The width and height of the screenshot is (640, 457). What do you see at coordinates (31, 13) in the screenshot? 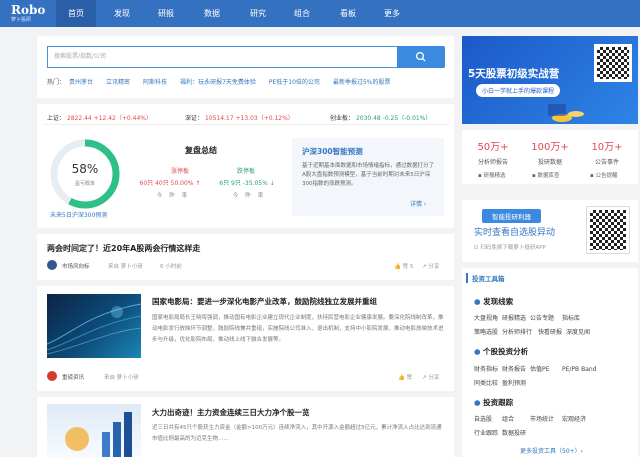
I see `logo: Robo 萝卜投研` at bounding box center [31, 13].